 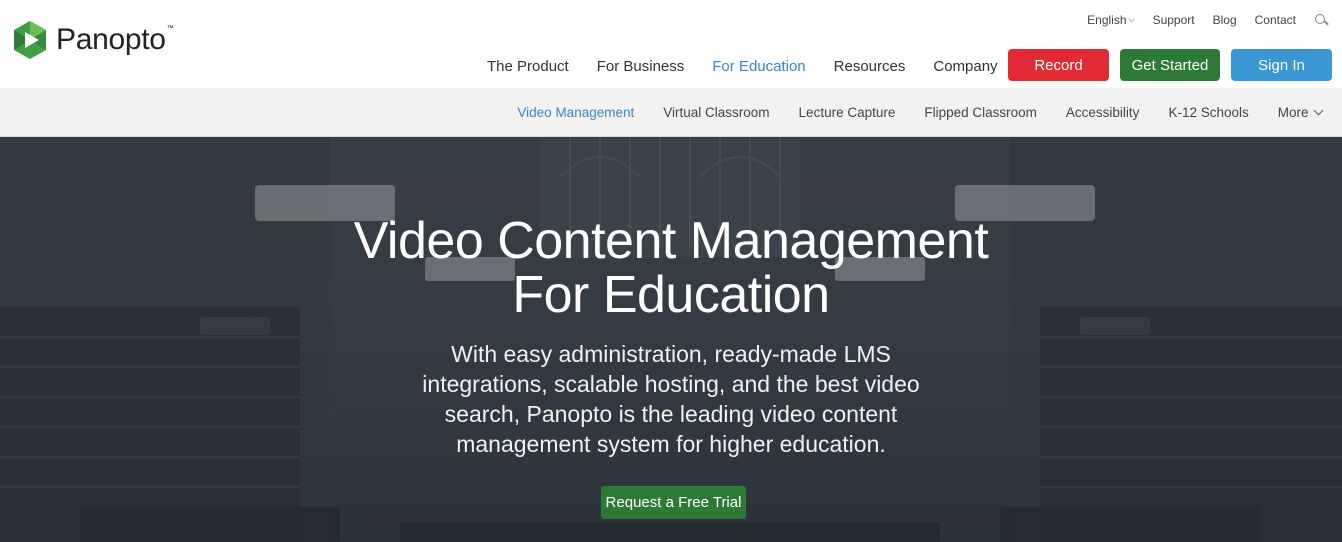 What do you see at coordinates (528, 66) in the screenshot?
I see `nav-the-product: The Product` at bounding box center [528, 66].